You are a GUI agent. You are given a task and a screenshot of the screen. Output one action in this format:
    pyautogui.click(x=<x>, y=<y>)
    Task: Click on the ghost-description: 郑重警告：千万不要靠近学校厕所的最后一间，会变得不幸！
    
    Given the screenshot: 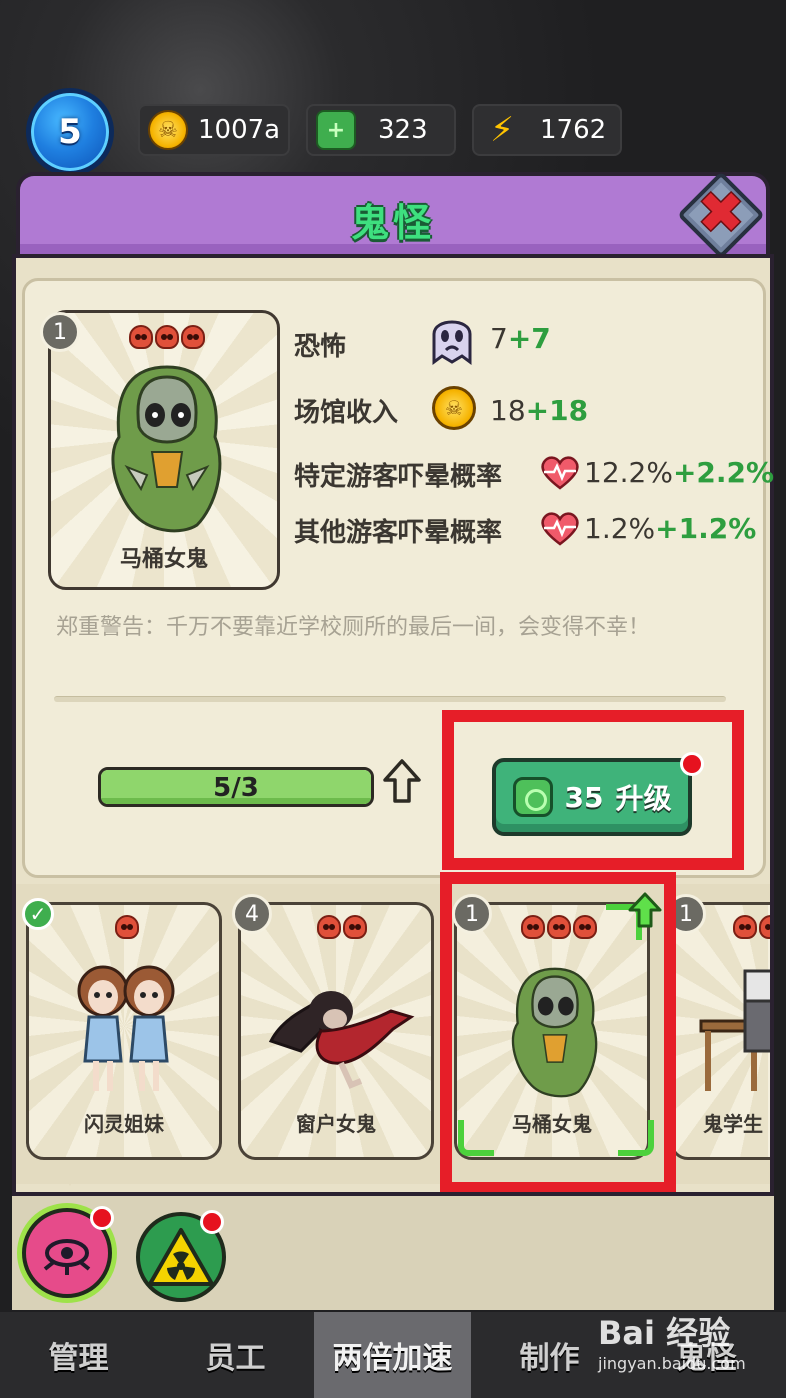 What is the action you would take?
    pyautogui.click(x=353, y=627)
    